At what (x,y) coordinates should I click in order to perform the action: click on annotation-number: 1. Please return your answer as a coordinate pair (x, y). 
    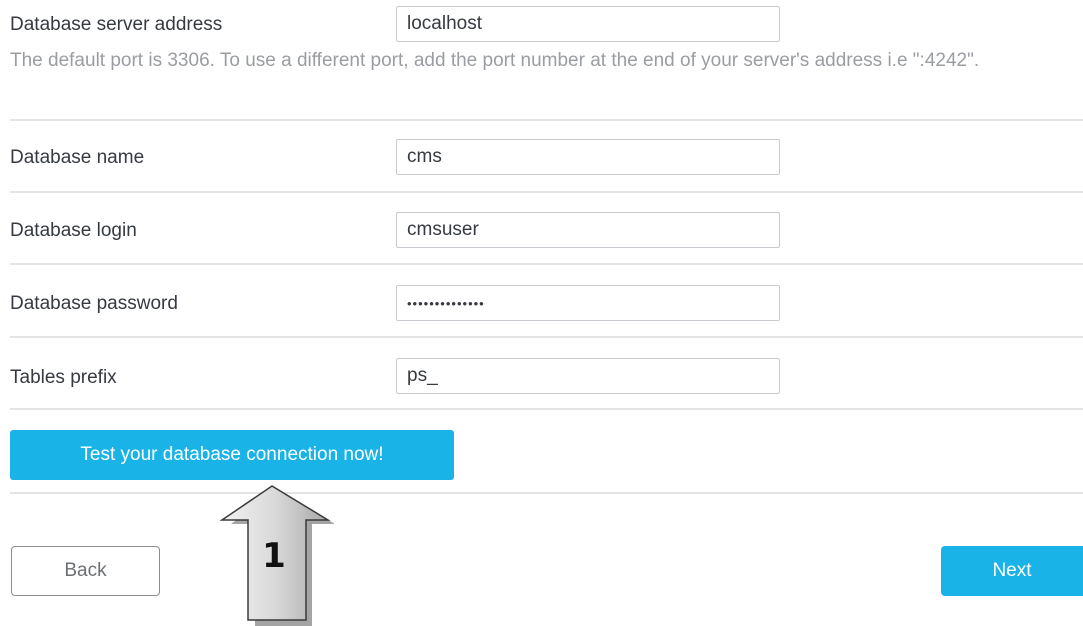
    Looking at the image, I should click on (274, 556).